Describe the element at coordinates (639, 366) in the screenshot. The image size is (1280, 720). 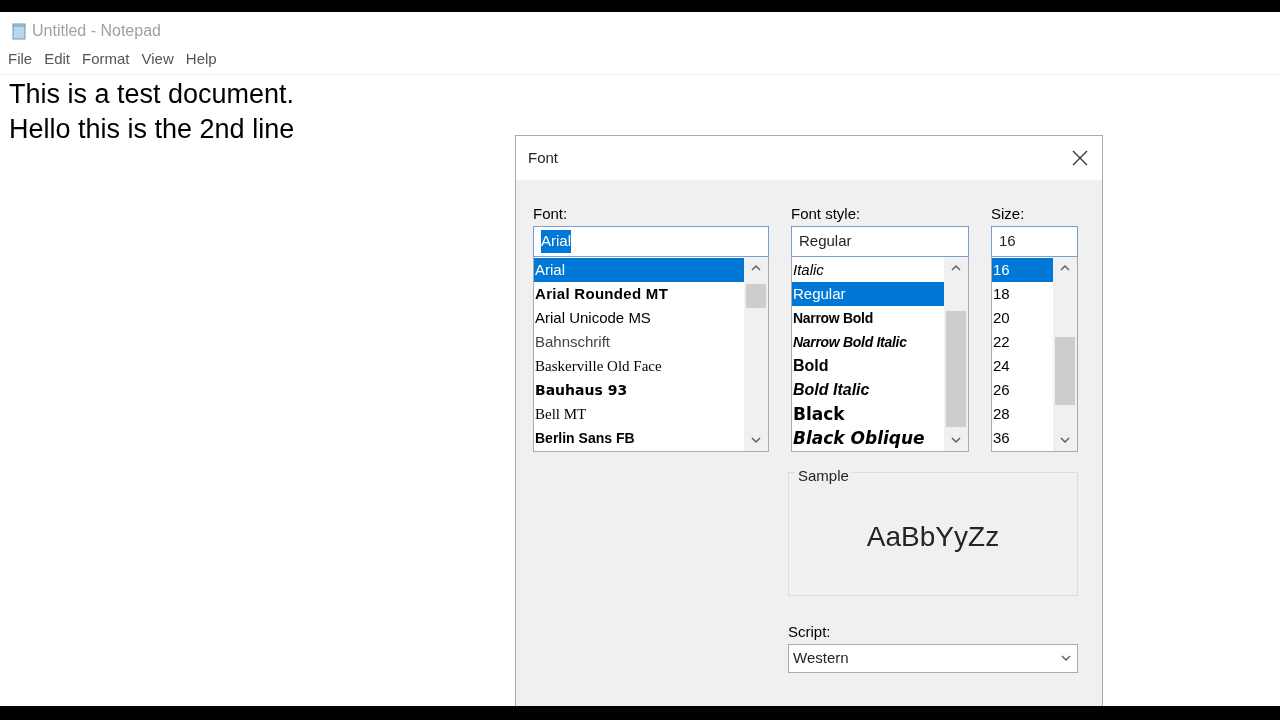
I see `list-item: Baskerville Old Face` at that location.